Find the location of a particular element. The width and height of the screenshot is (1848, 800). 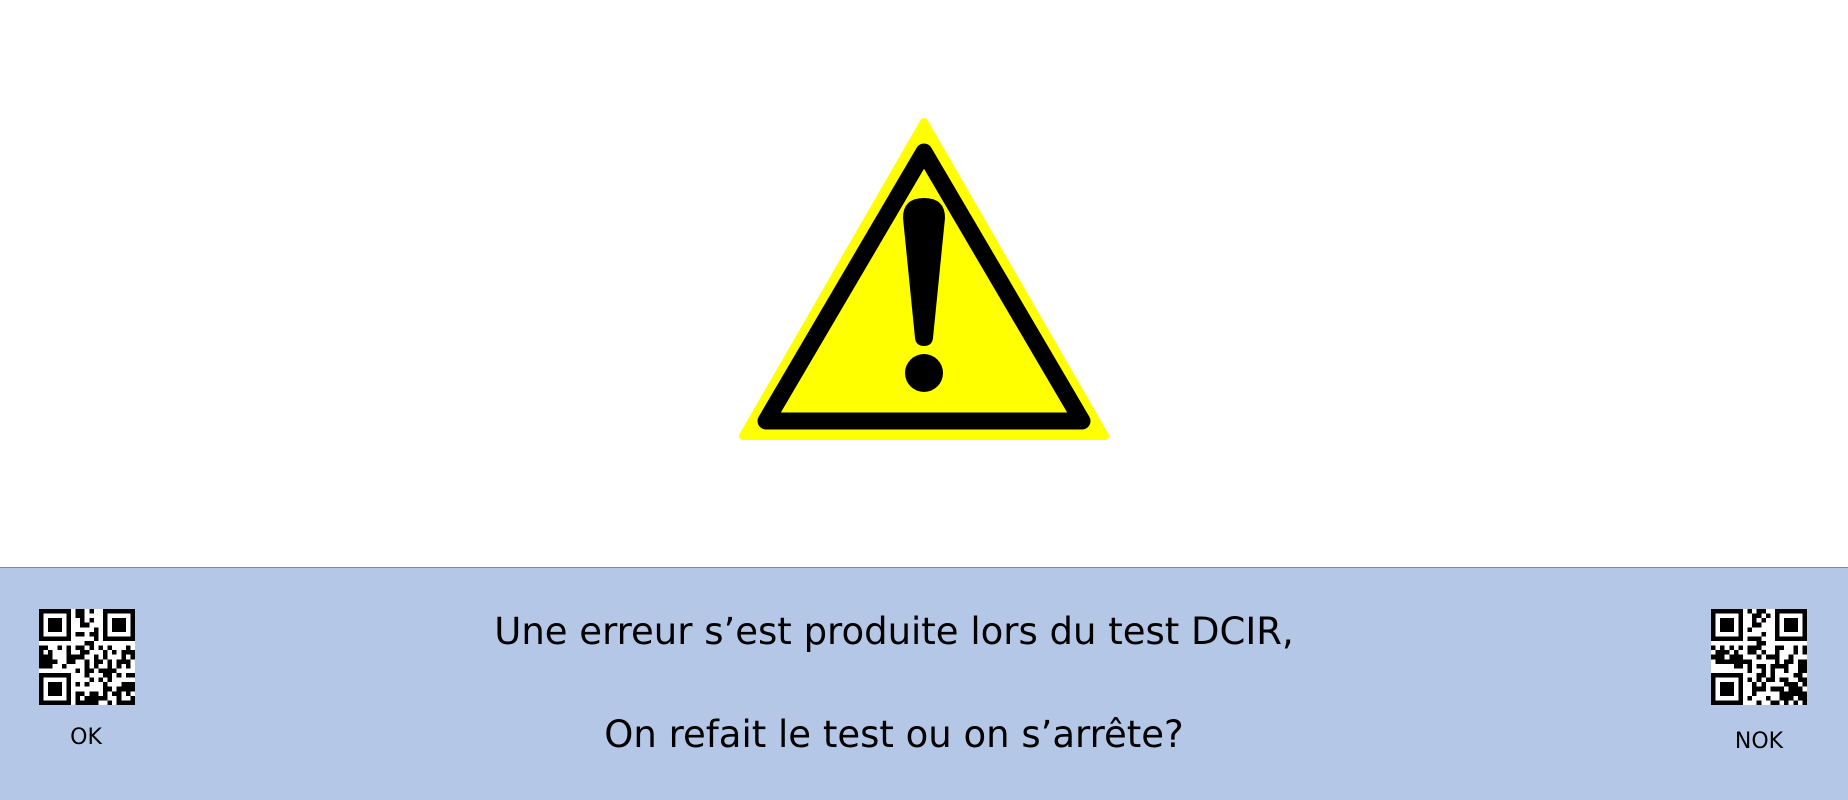

nok-qr-code is located at coordinates (1759, 657).